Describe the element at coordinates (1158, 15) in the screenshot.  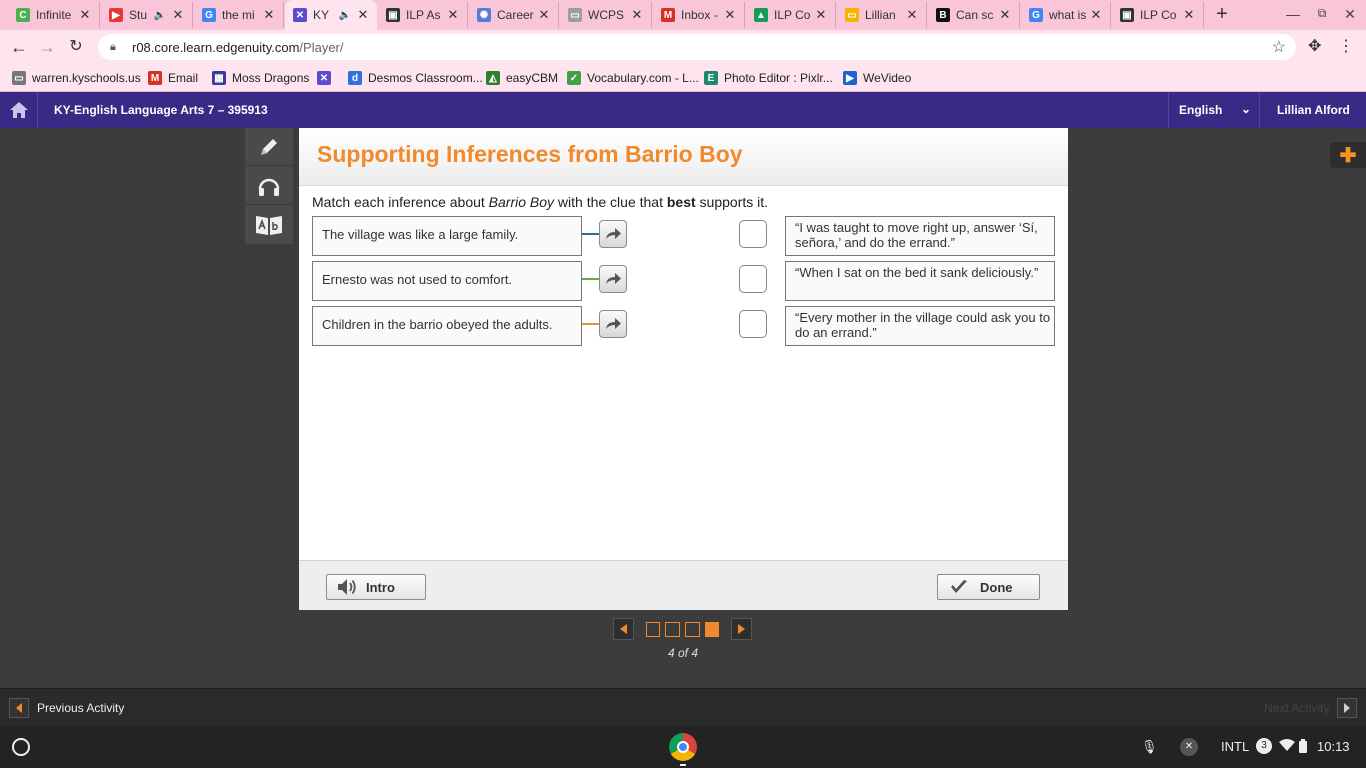
I see `browser-tab-13: ▣ ILP Co ✕` at that location.